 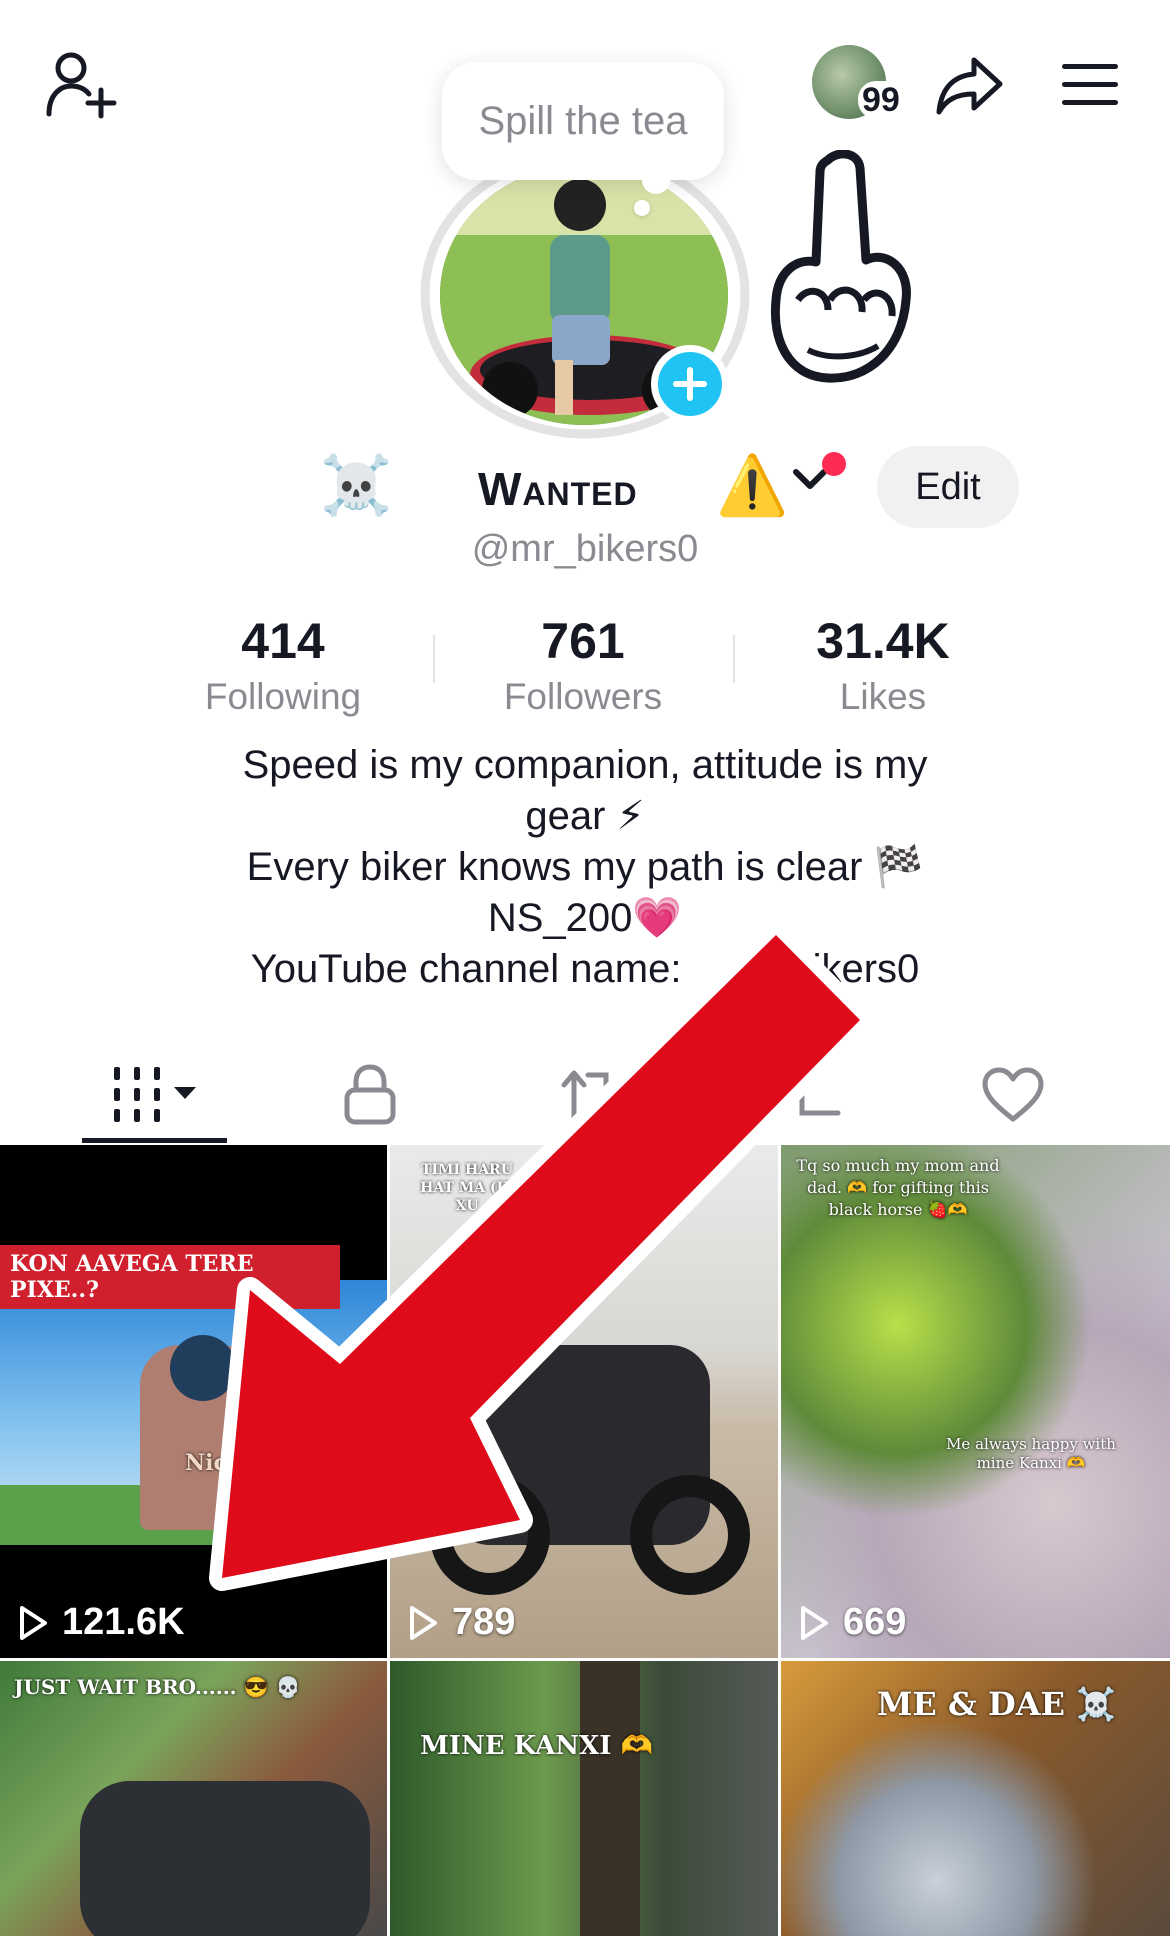 I want to click on video-thumbnail: JUST WAIT BRO...... 😎 💀, so click(x=193, y=1798).